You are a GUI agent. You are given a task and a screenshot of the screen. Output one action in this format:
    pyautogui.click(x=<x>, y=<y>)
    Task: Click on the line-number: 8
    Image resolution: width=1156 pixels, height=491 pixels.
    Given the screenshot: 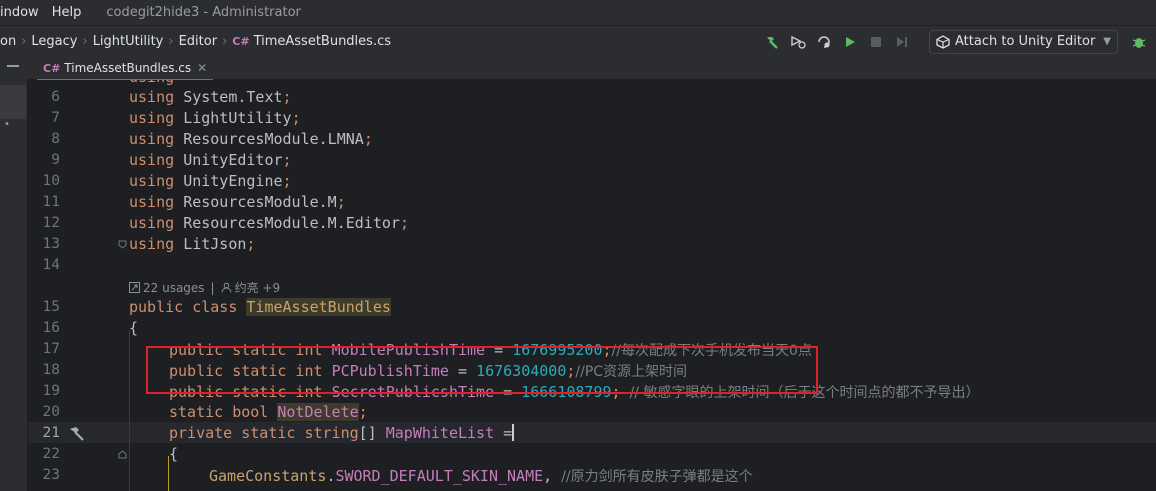 What is the action you would take?
    pyautogui.click(x=55, y=139)
    